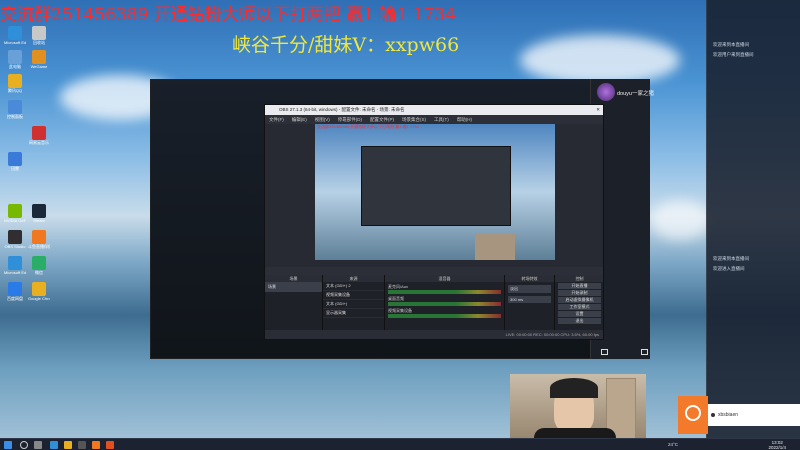 The image size is (800, 450). I want to click on source-item: 文本 (GDI+), so click(353, 304).